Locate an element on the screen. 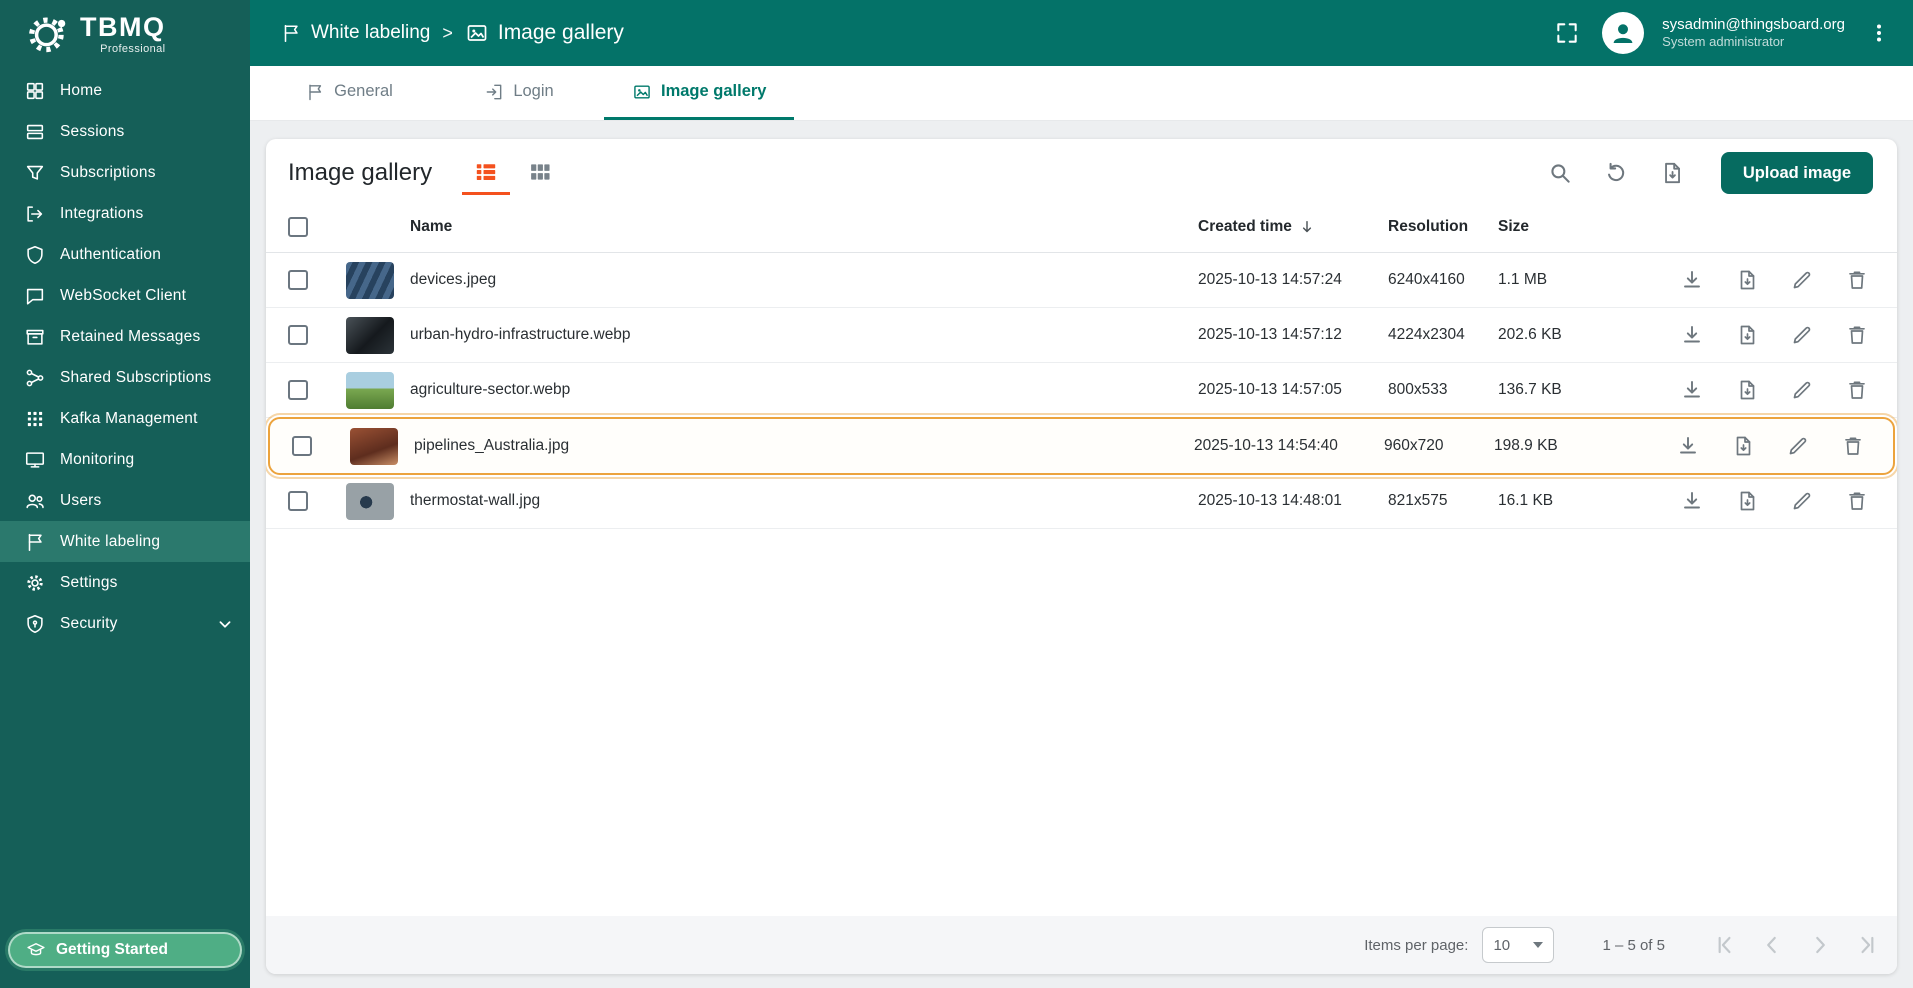  previous-page-button is located at coordinates (1772, 945).